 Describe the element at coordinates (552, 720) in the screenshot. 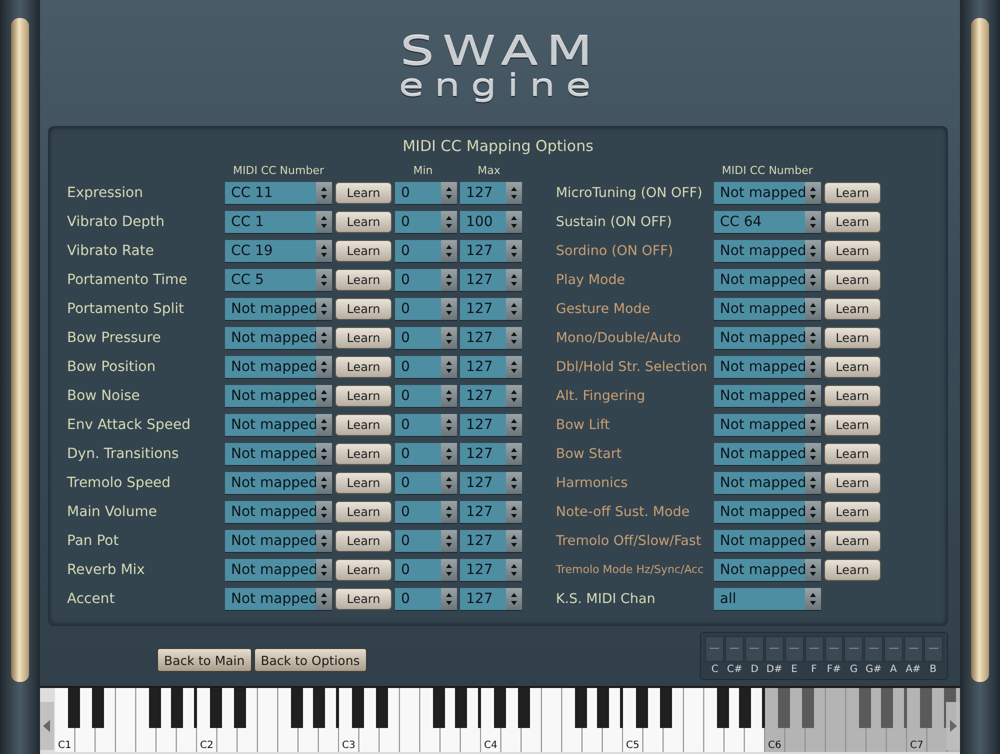

I see `keyboard-octave-drawing: C4` at that location.